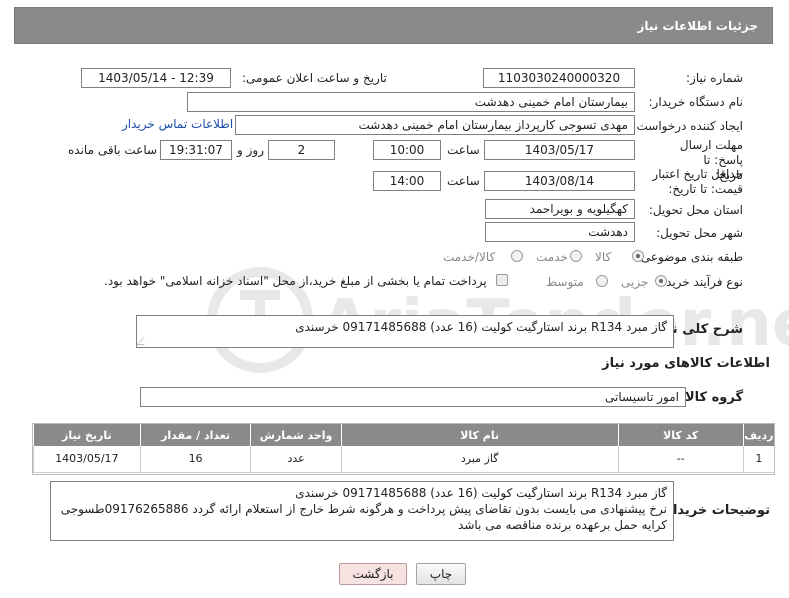  Describe the element at coordinates (680, 459) in the screenshot. I see `cell-code: --` at that location.